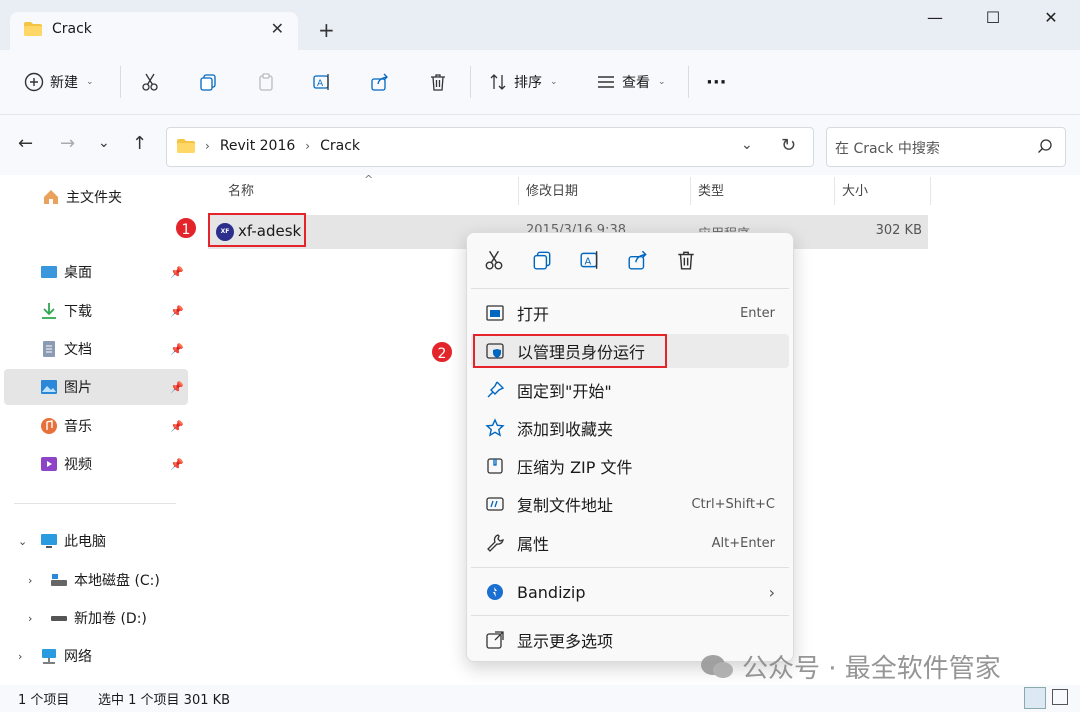  What do you see at coordinates (523, 82) in the screenshot?
I see `sort-button: 排序 ⌄` at bounding box center [523, 82].